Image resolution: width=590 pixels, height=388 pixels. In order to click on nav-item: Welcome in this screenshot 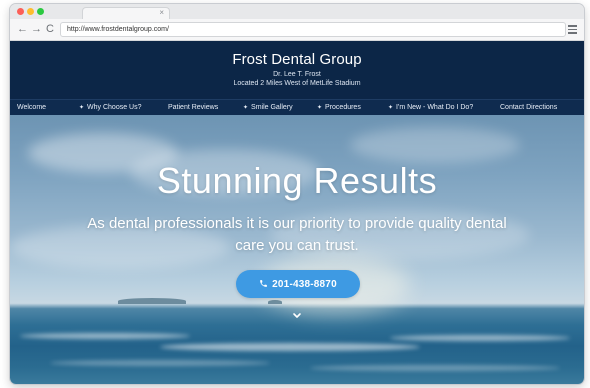, I will do `click(31, 107)`.